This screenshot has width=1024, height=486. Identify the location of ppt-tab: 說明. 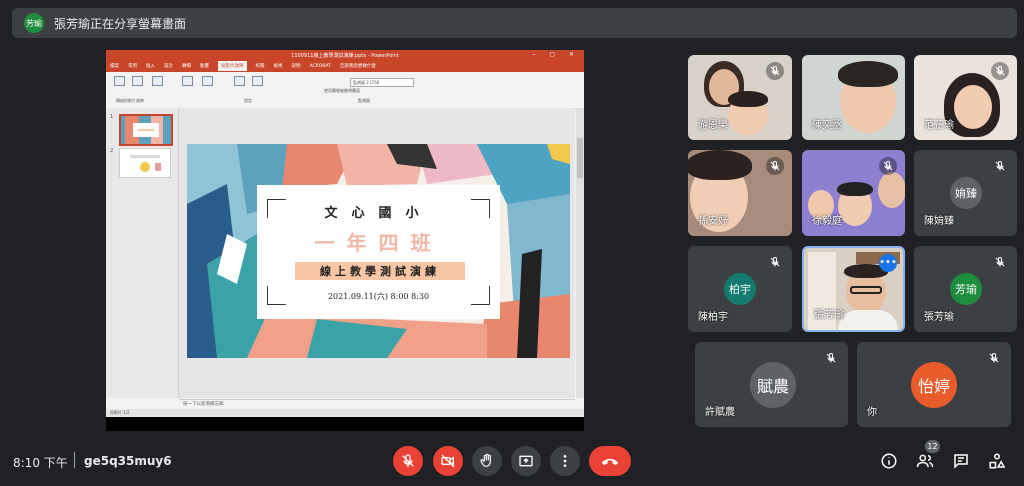
(296, 66).